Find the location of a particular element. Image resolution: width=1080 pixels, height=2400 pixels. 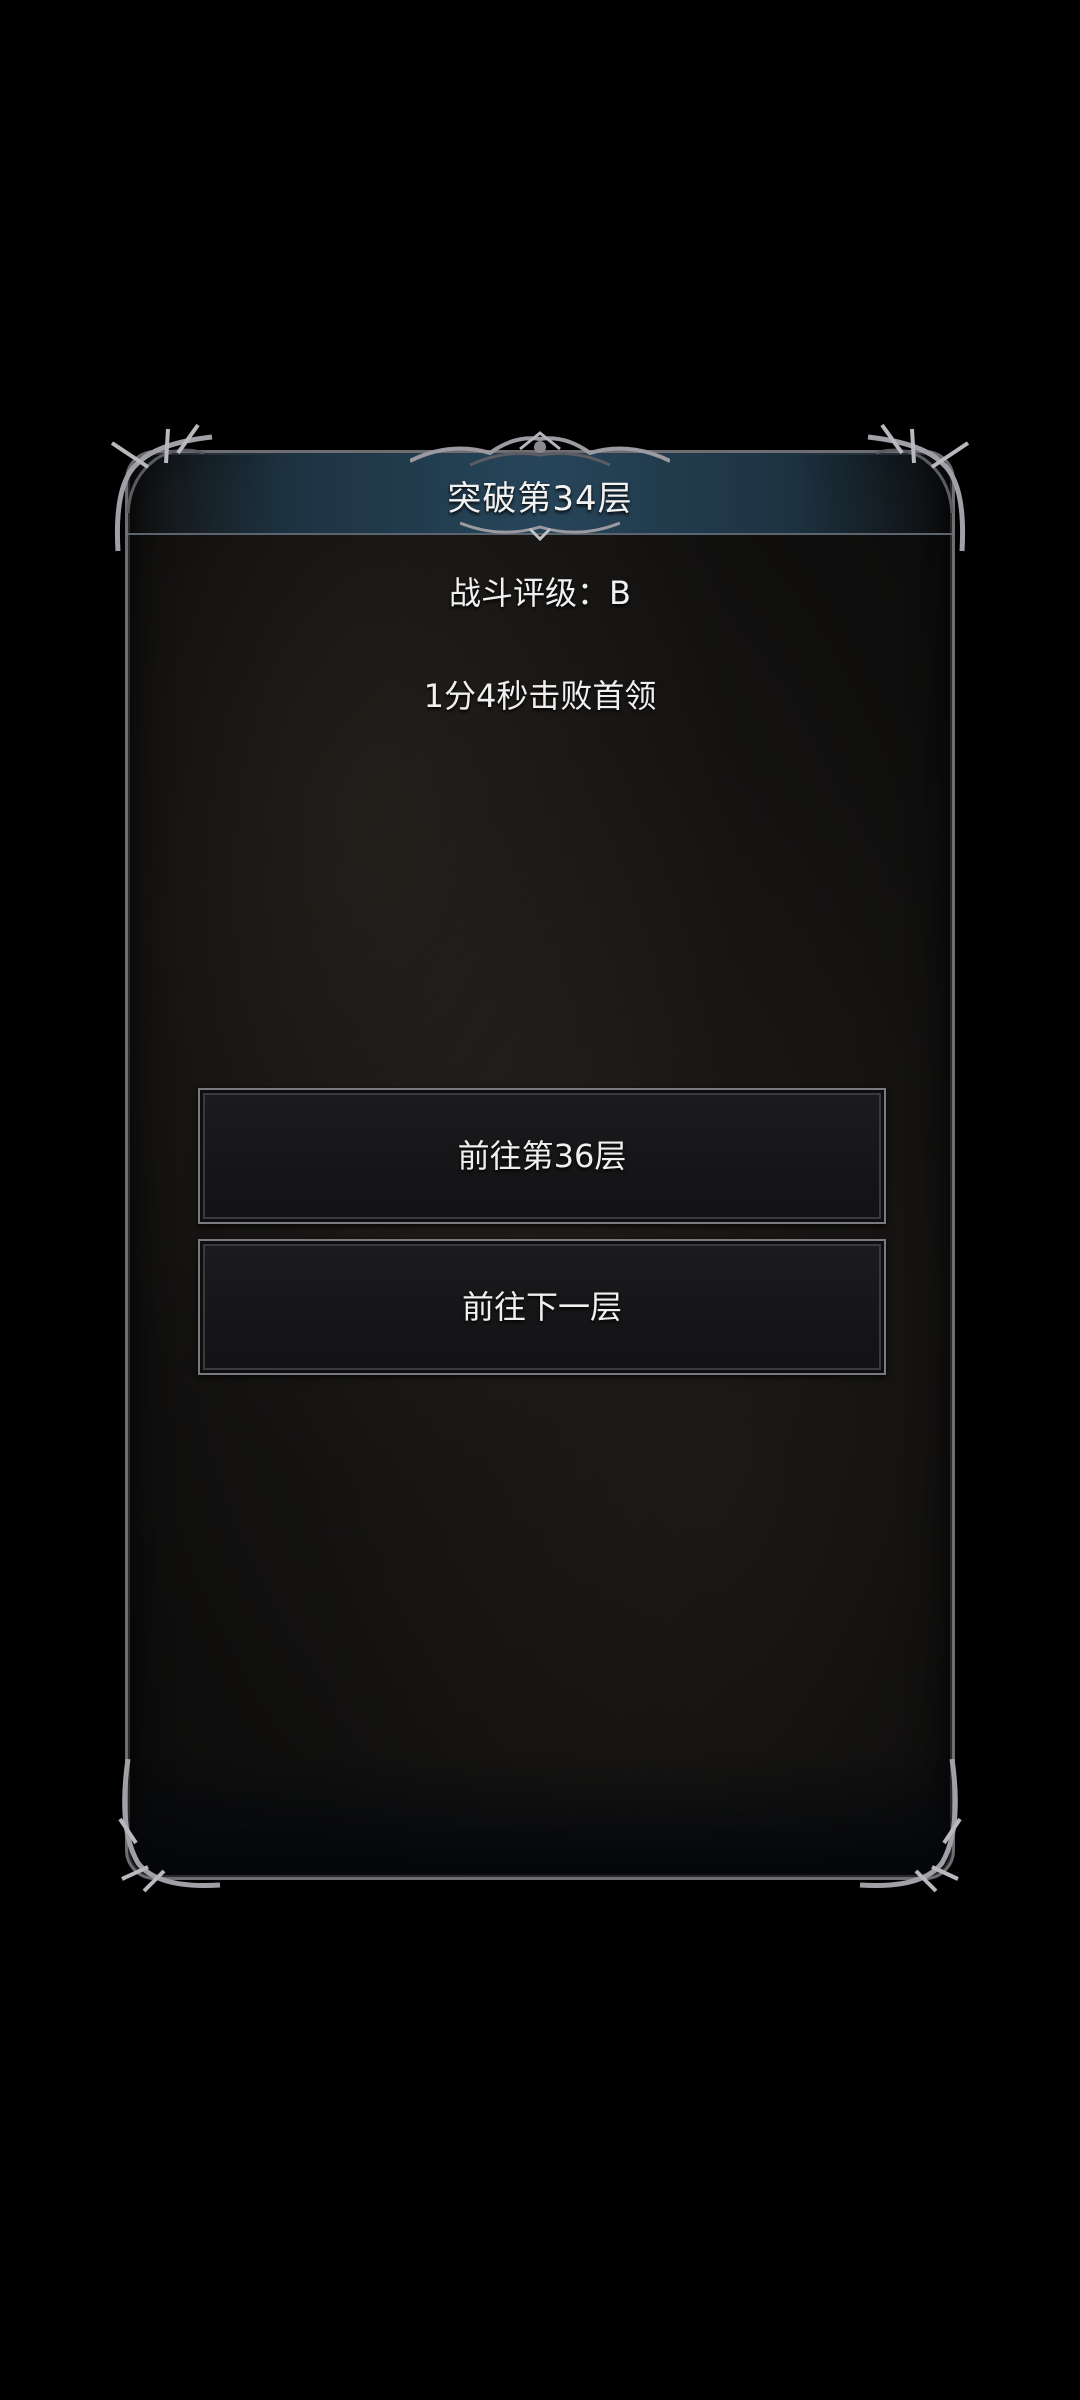

next-floor-label: 前往下一层 is located at coordinates (541, 1307).